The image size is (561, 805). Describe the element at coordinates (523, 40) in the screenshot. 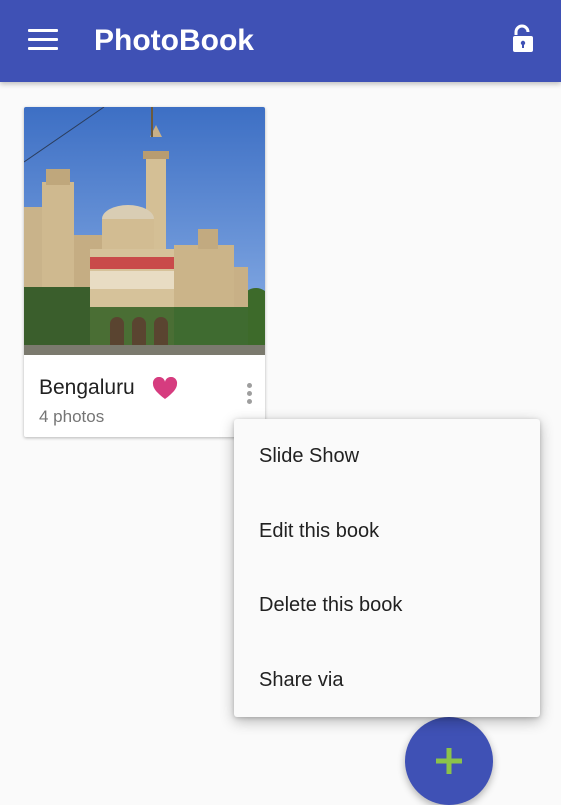

I see `lock-open-icon` at that location.